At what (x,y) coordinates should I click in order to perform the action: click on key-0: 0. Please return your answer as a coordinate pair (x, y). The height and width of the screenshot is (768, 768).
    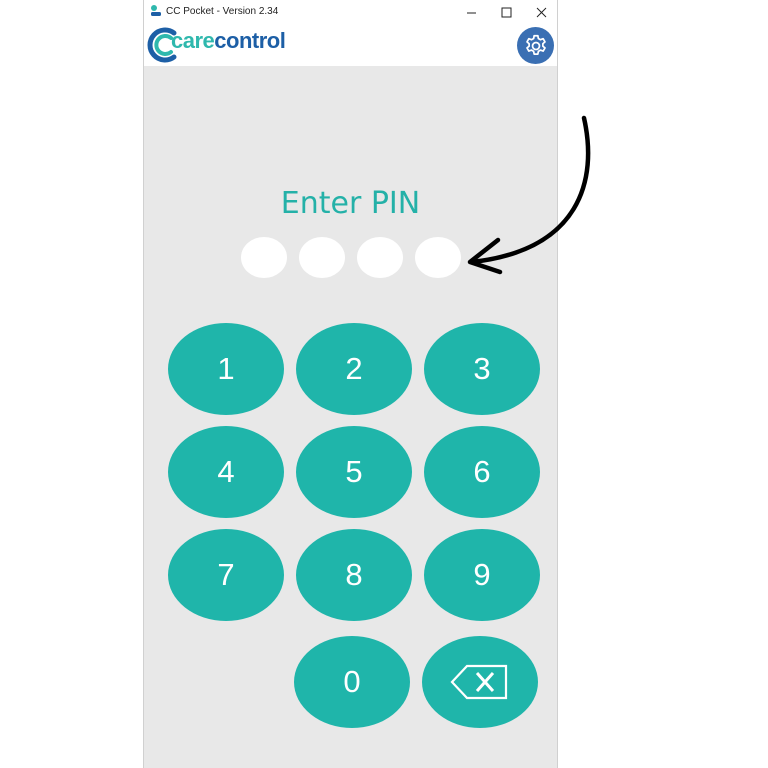
    Looking at the image, I should click on (352, 682).